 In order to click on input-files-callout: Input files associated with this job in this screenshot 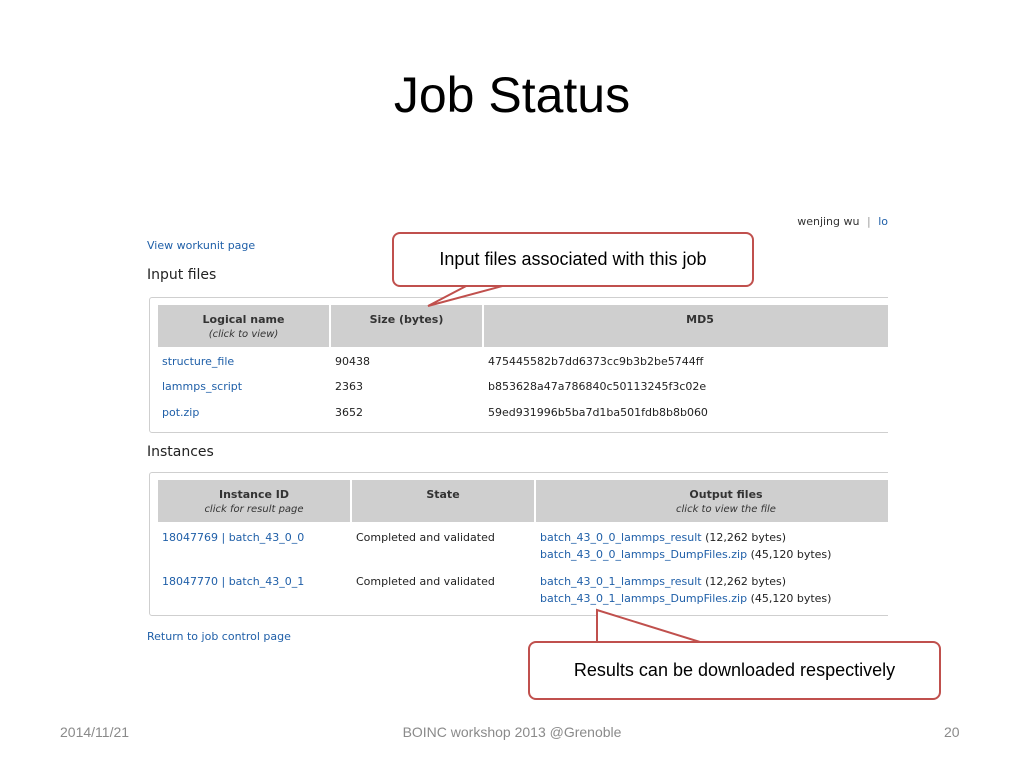, I will do `click(573, 259)`.